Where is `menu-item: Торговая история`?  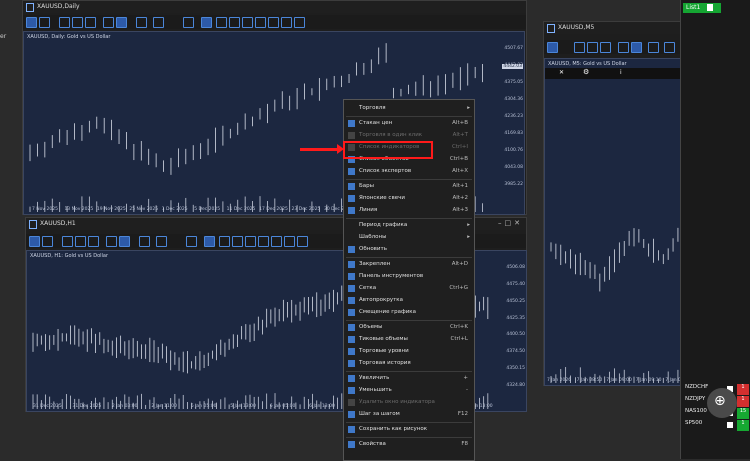 menu-item: Торговая история is located at coordinates (409, 363).